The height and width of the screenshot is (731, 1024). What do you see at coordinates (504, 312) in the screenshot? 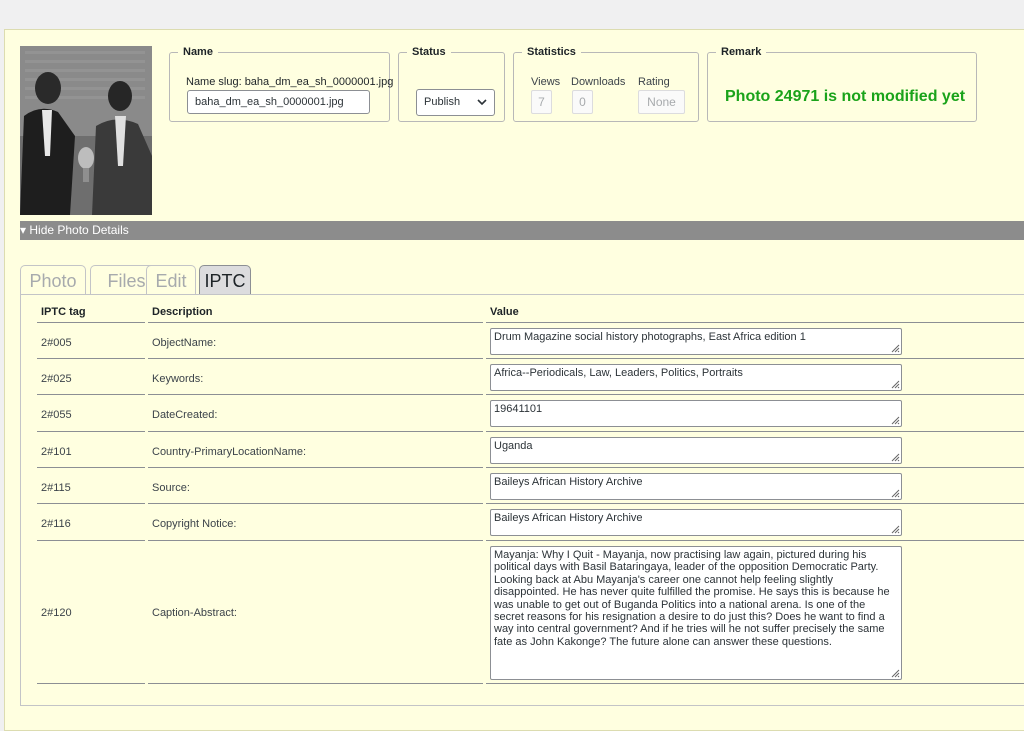
I see `column-header-value: Value` at bounding box center [504, 312].